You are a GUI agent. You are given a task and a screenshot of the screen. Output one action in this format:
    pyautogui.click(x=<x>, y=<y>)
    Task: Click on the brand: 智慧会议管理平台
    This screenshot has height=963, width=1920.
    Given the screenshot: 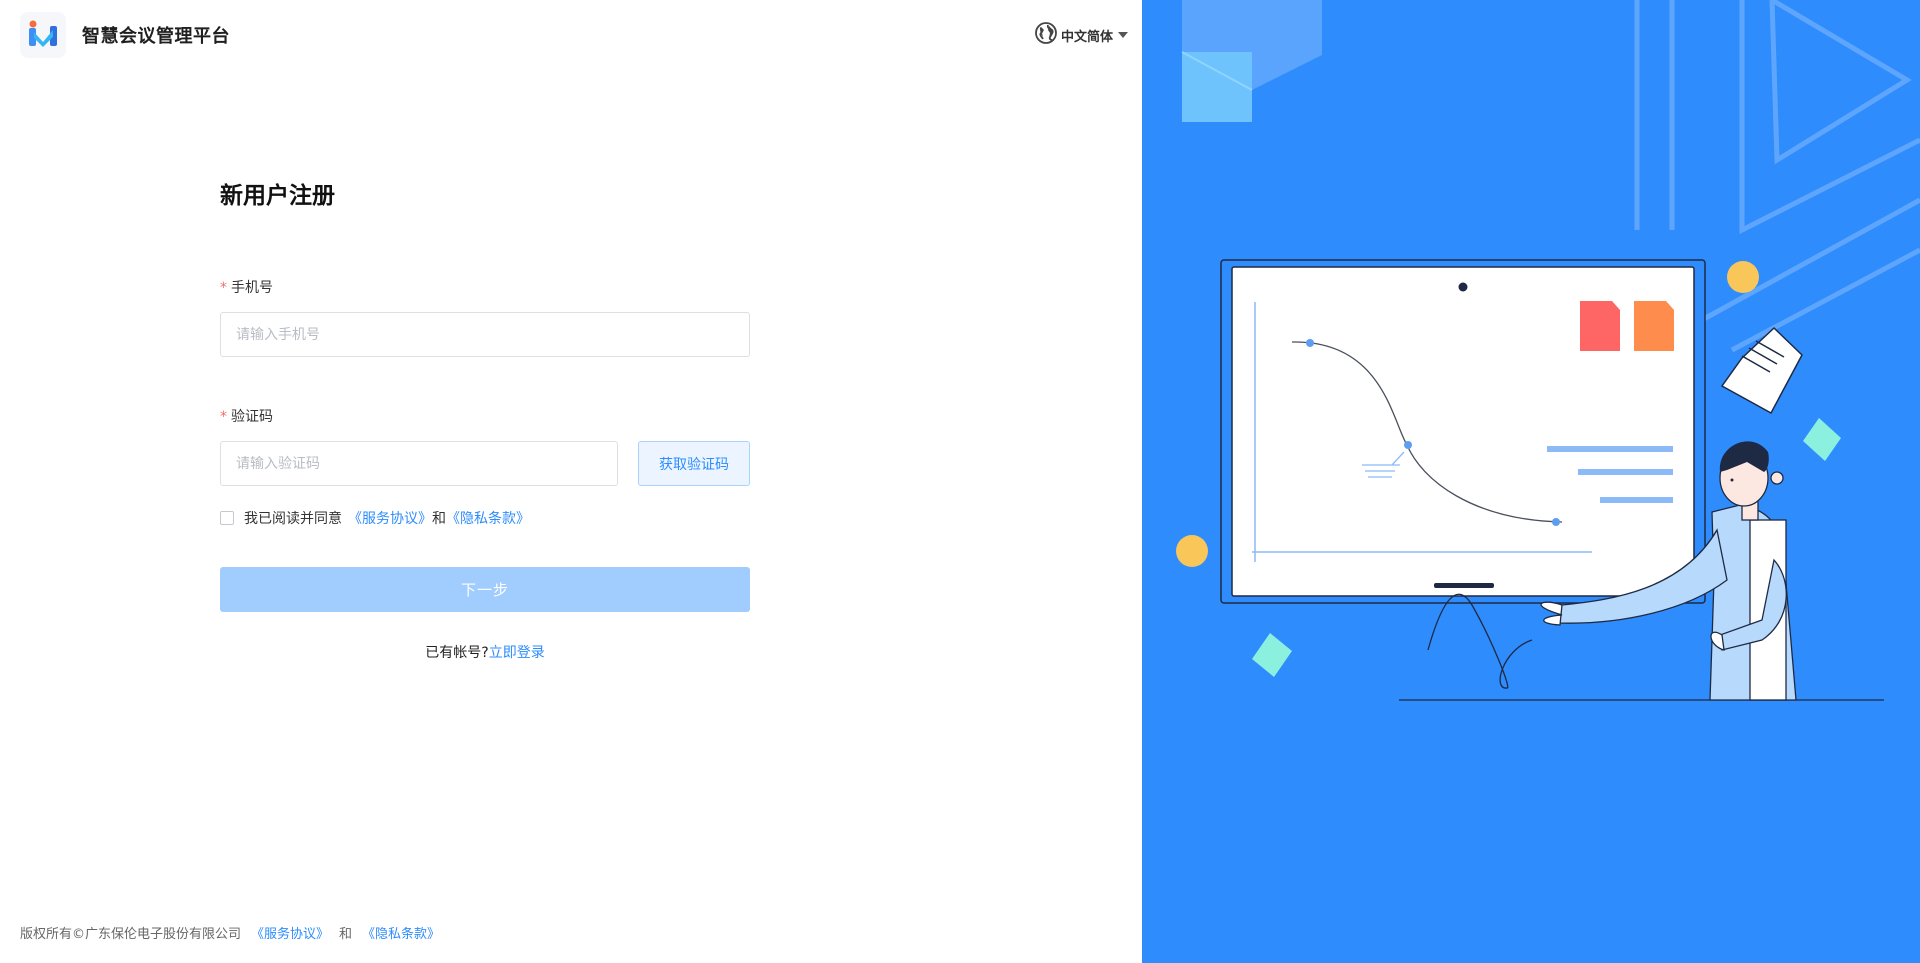 What is the action you would take?
    pyautogui.click(x=125, y=35)
    